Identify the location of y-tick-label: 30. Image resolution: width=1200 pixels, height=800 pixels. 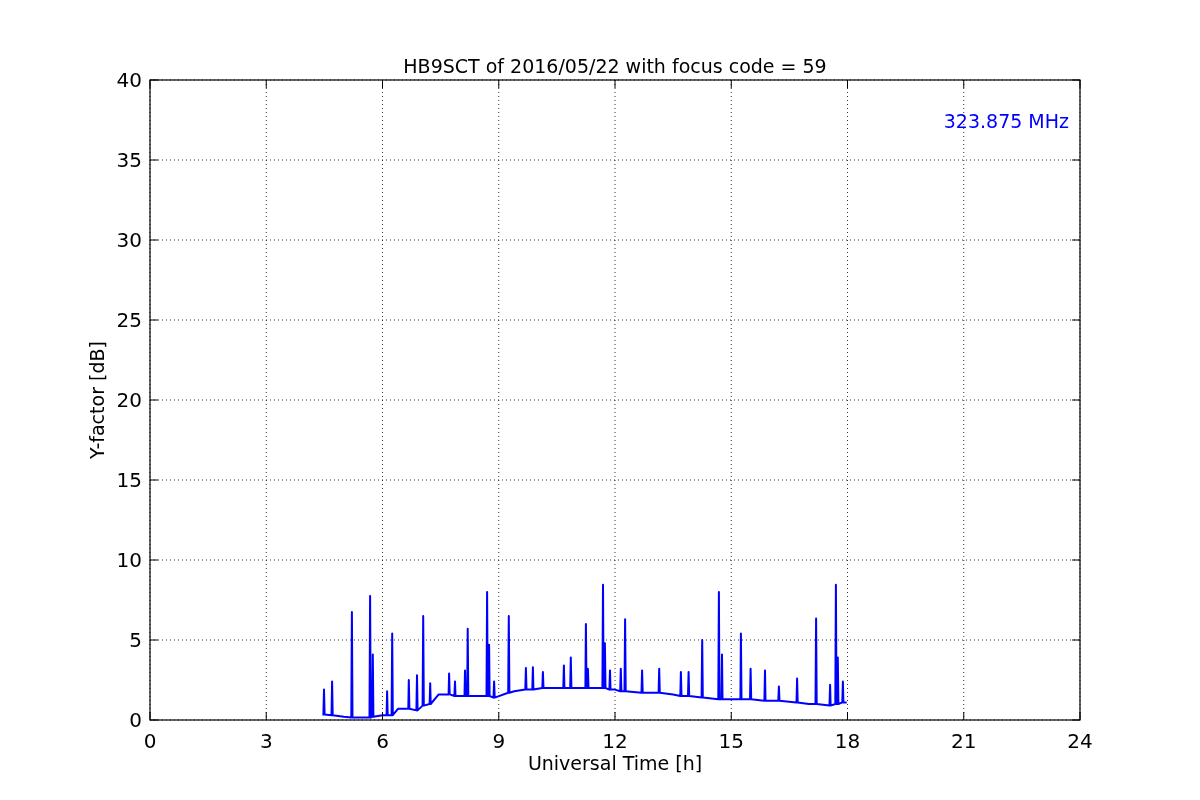
(129, 240).